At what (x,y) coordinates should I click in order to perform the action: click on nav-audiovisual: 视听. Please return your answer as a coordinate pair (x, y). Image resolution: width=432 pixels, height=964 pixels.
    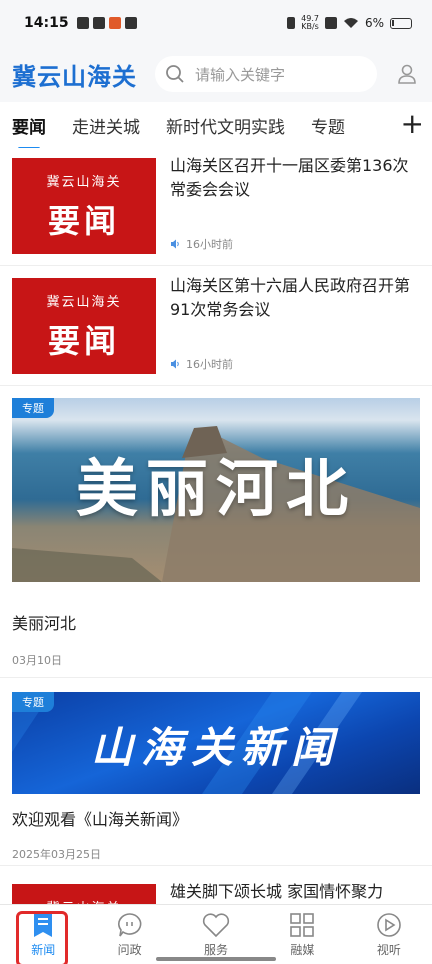
    Looking at the image, I should click on (389, 934).